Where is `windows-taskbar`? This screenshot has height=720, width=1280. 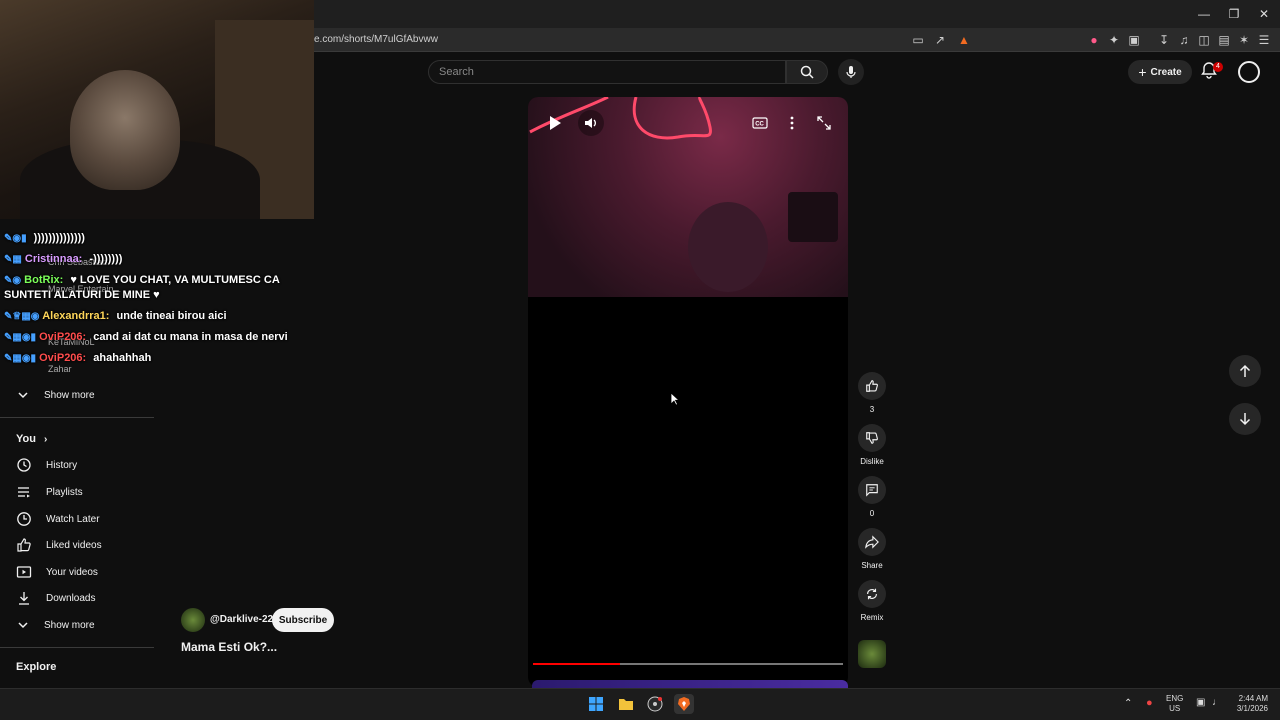 windows-taskbar is located at coordinates (640, 704).